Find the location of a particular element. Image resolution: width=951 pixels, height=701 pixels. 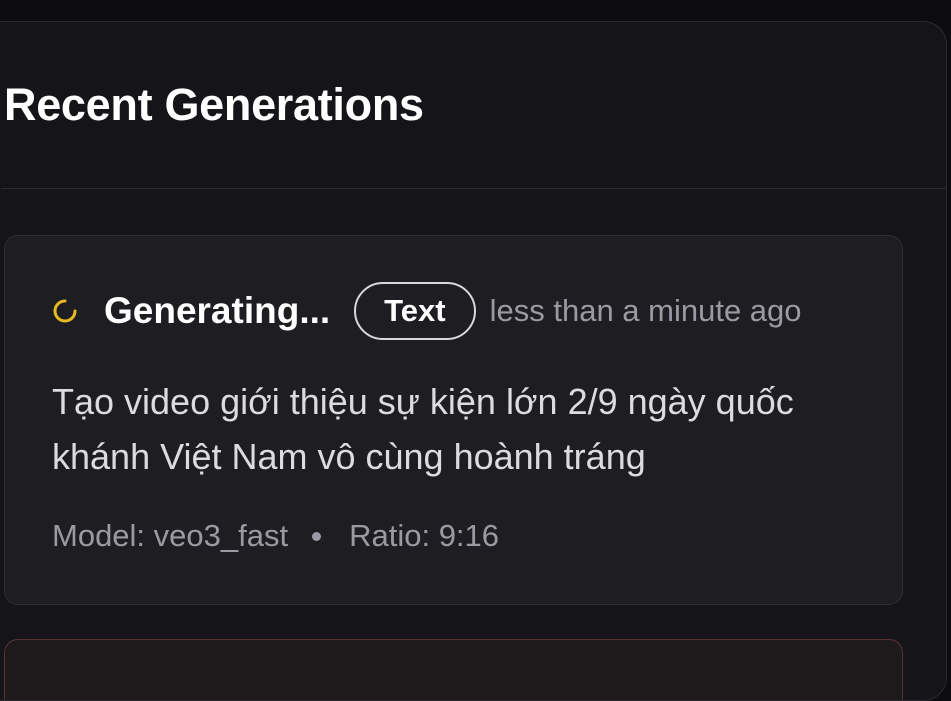

loading-spinner-icon is located at coordinates (65, 311).